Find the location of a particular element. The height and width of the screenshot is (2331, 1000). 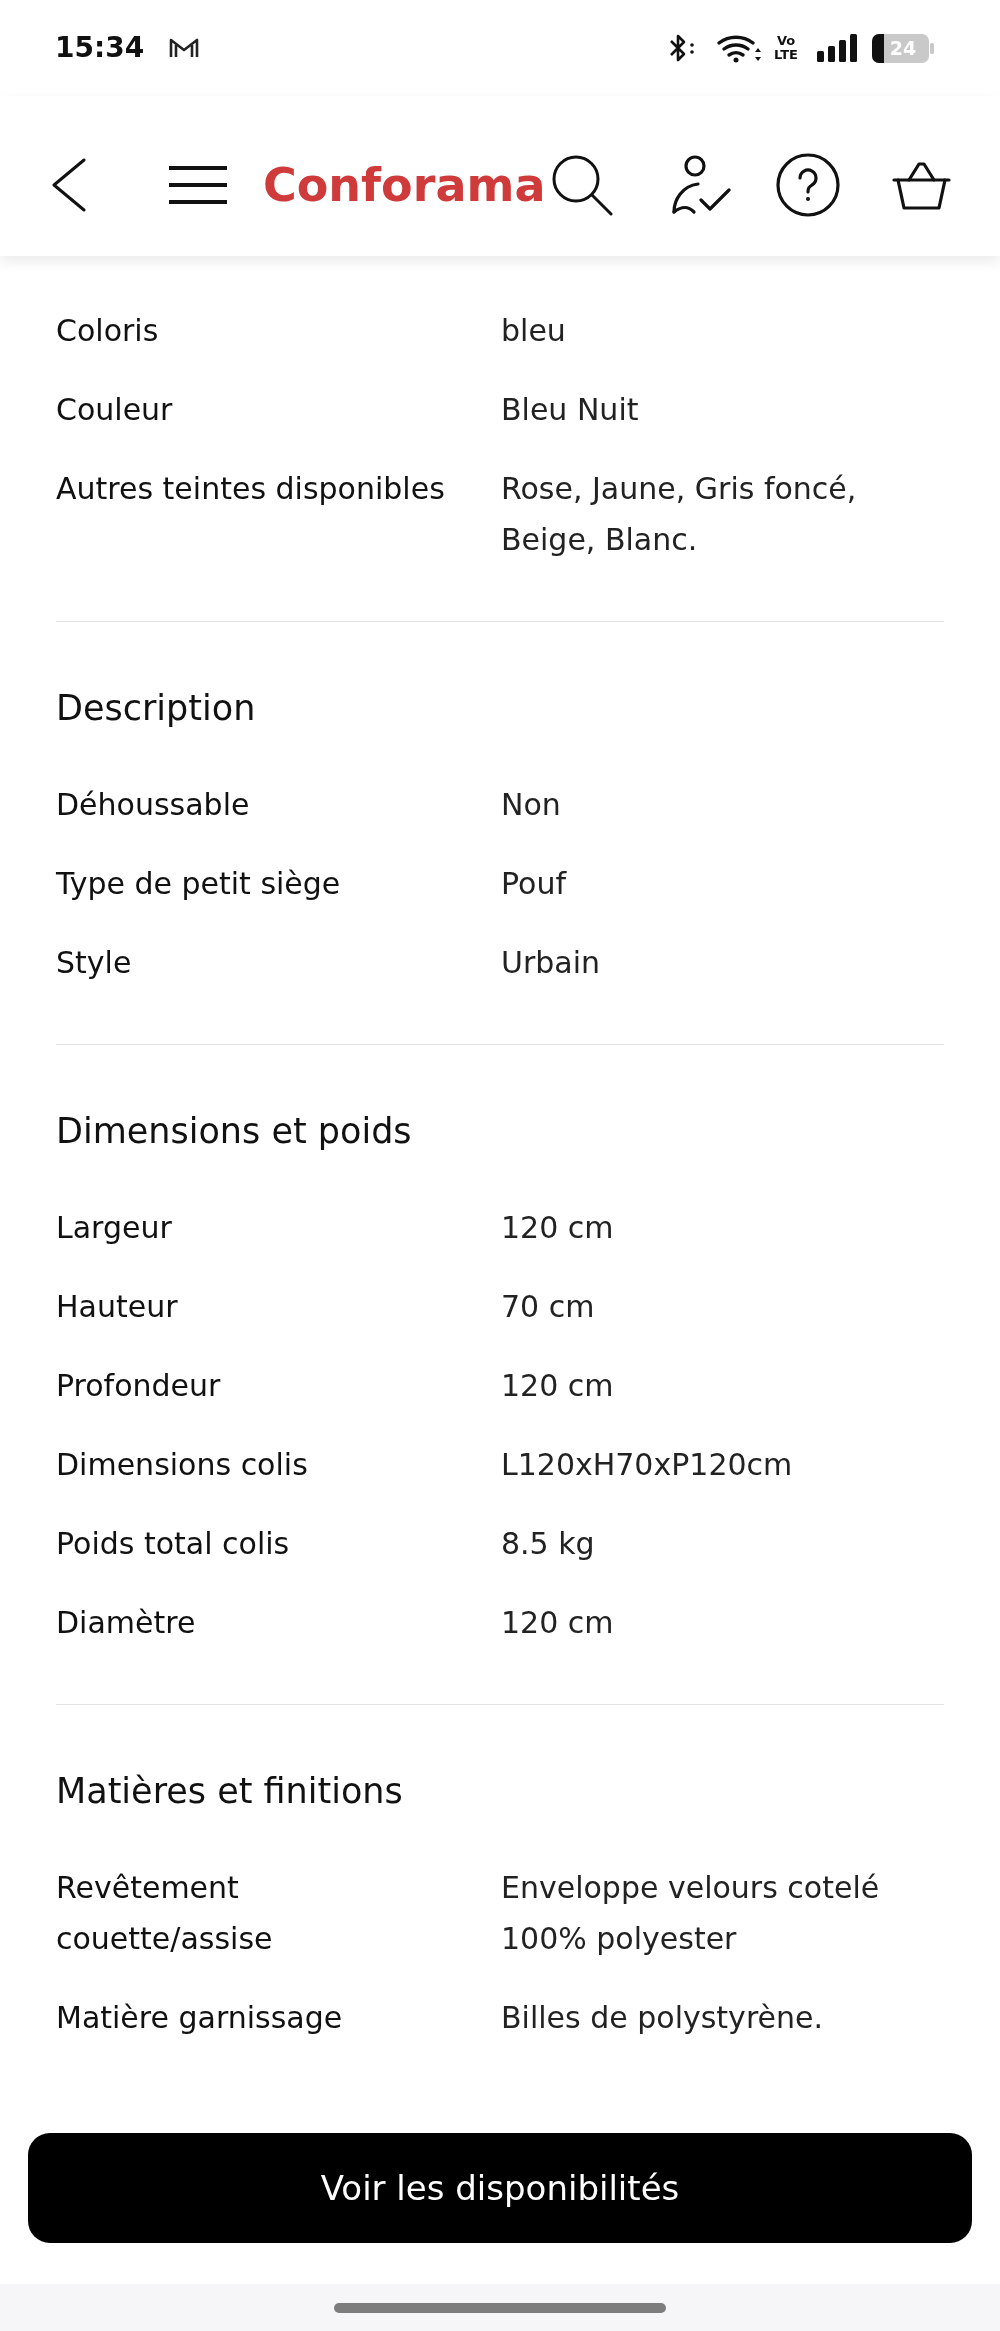

spec-value: Pouf is located at coordinates (534, 884).